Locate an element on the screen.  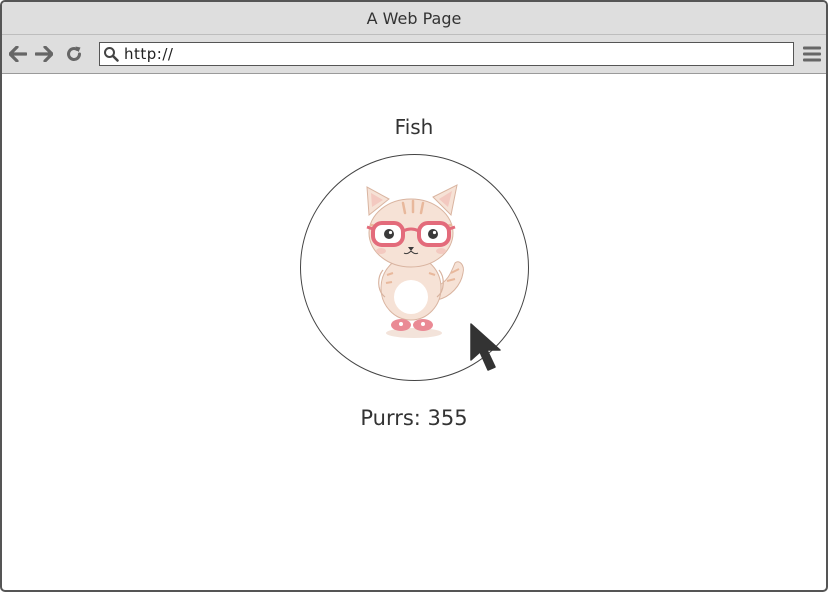
reload-button is located at coordinates (74, 54).